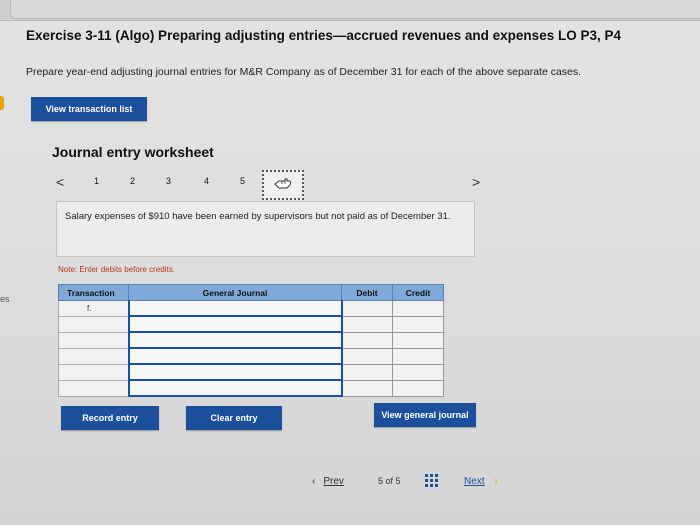  I want to click on pointer-hand-icon, so click(283, 185).